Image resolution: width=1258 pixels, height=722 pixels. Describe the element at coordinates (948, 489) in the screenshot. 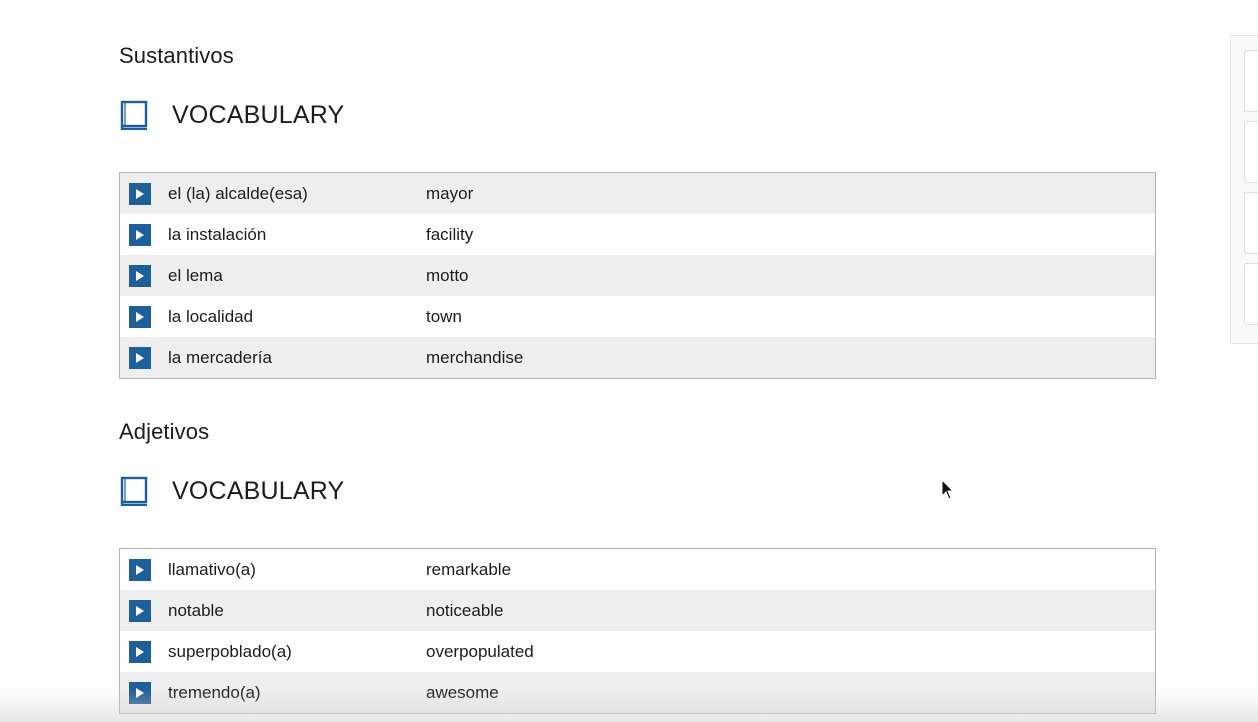

I see `mouse-pointer-icon` at that location.